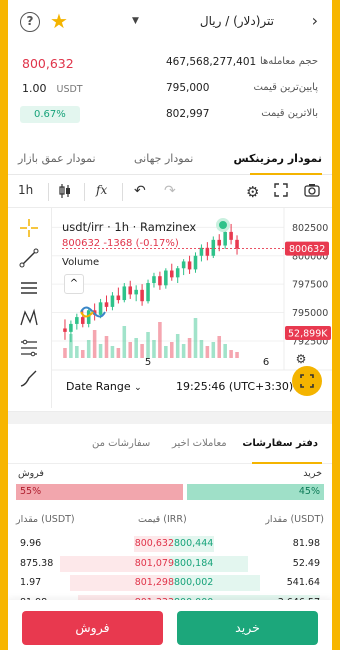 Image resolution: width=340 pixels, height=650 pixels. What do you see at coordinates (188, 114) in the screenshot?
I see `high-value: 802,997` at bounding box center [188, 114].